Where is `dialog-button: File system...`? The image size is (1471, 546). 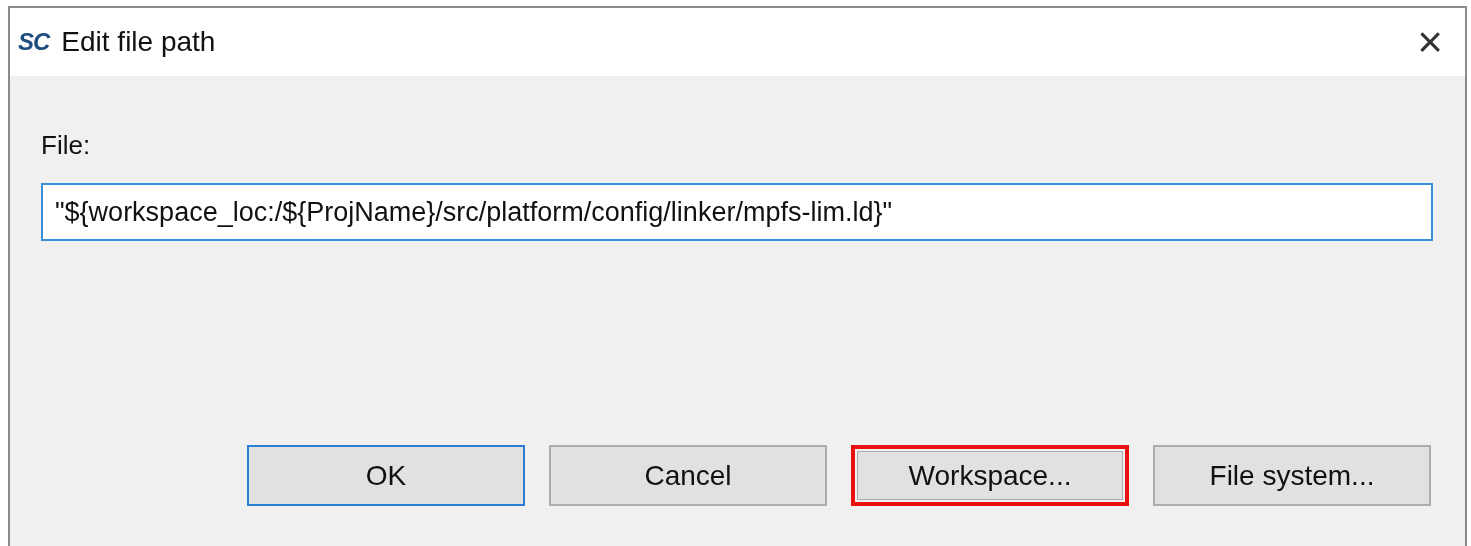
dialog-button: File system... is located at coordinates (1292, 475).